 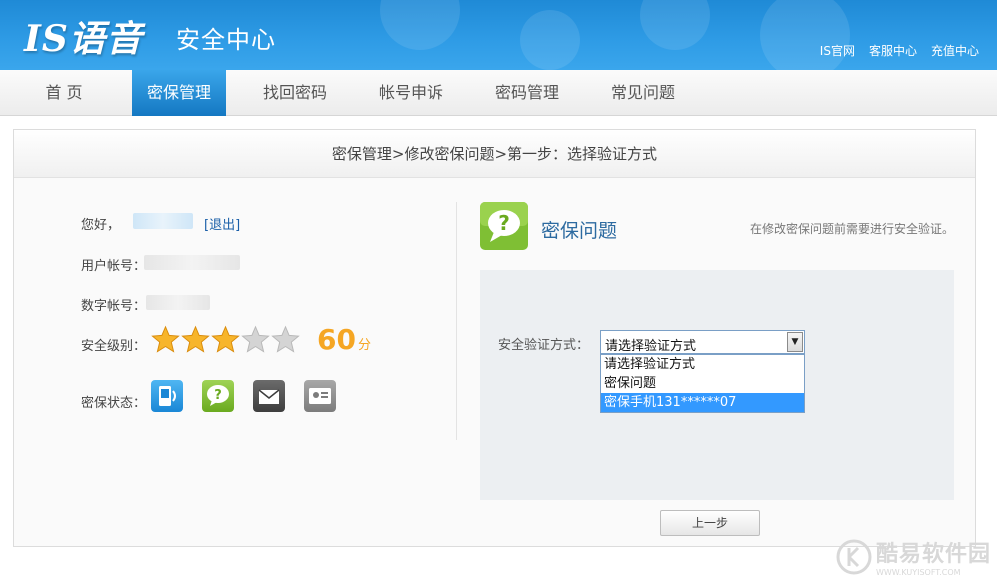 I want to click on breadcrumb: 密保管理>修改密保问题>第一步：选择验证方式, so click(x=494, y=154).